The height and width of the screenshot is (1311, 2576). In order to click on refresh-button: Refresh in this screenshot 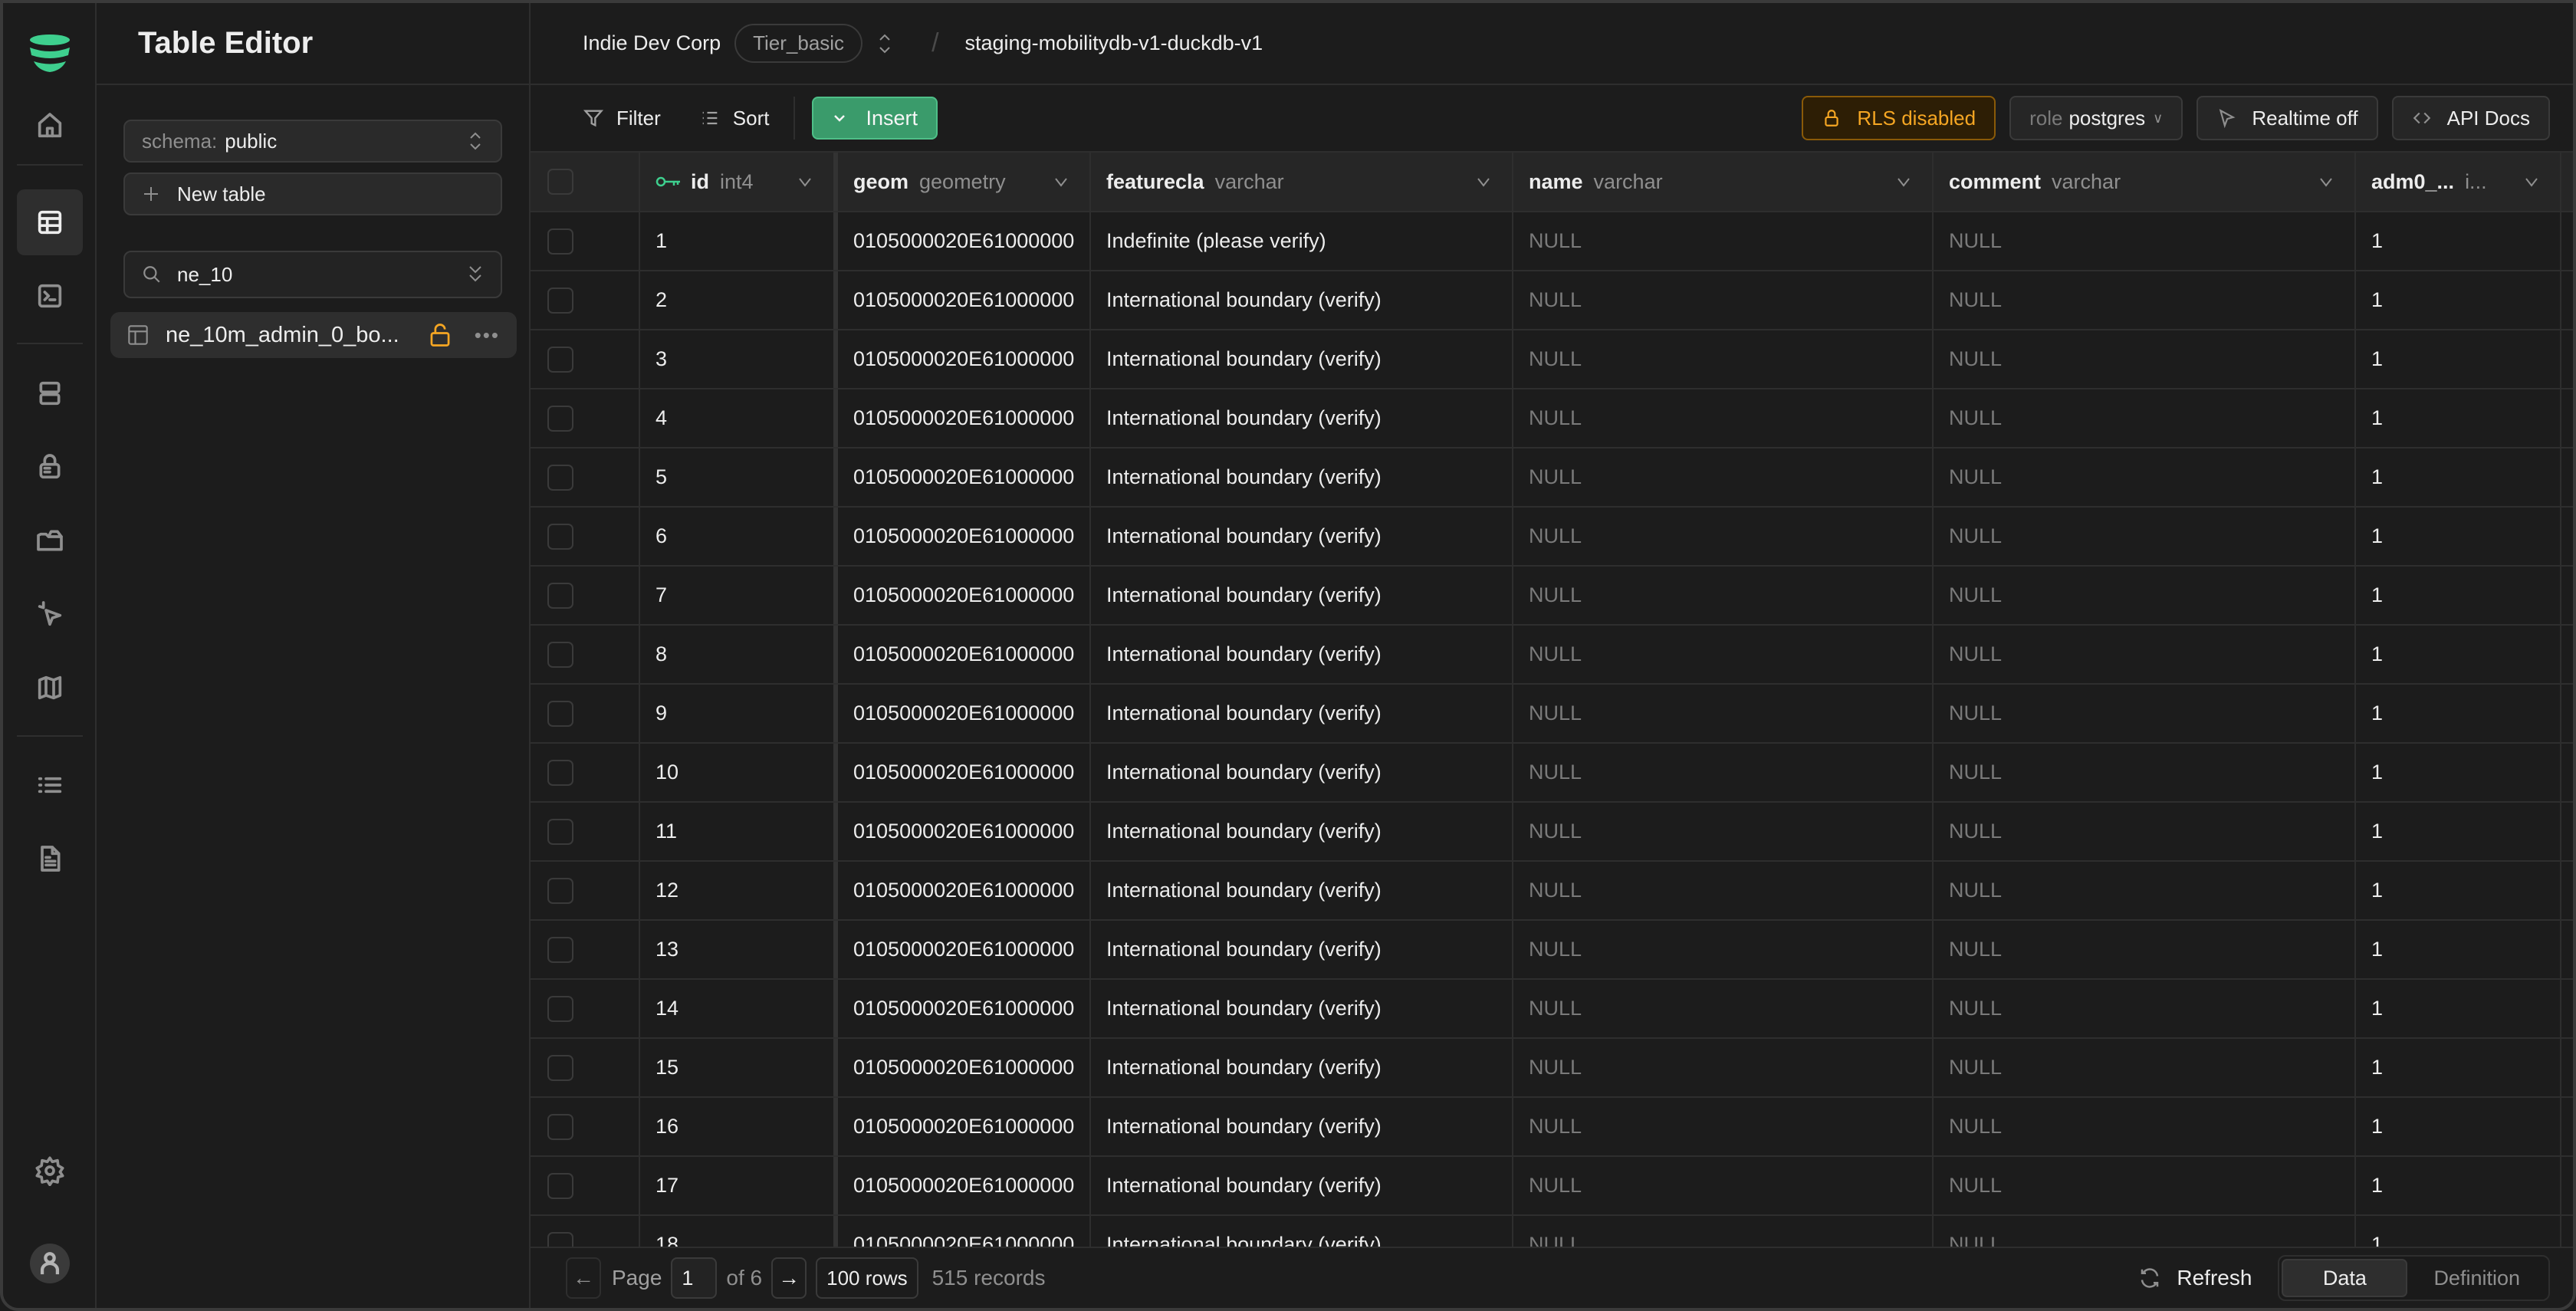, I will do `click(2195, 1278)`.